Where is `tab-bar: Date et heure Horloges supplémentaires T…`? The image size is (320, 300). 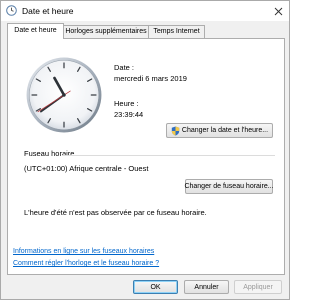 tab-bar: Date et heure Horloges supplémentaires T… is located at coordinates (146, 31).